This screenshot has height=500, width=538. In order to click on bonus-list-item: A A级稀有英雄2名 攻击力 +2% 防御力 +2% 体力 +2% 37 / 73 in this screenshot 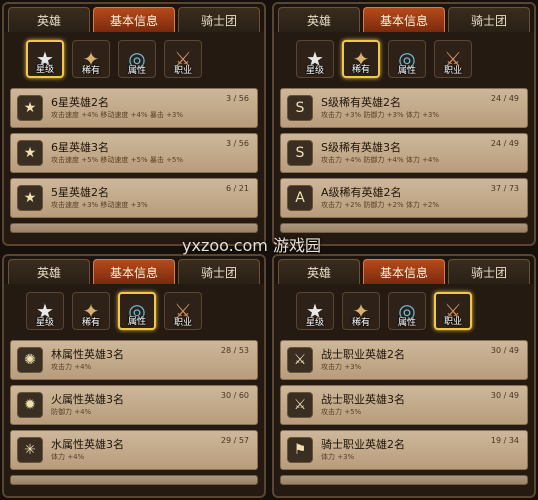, I will do `click(404, 198)`.